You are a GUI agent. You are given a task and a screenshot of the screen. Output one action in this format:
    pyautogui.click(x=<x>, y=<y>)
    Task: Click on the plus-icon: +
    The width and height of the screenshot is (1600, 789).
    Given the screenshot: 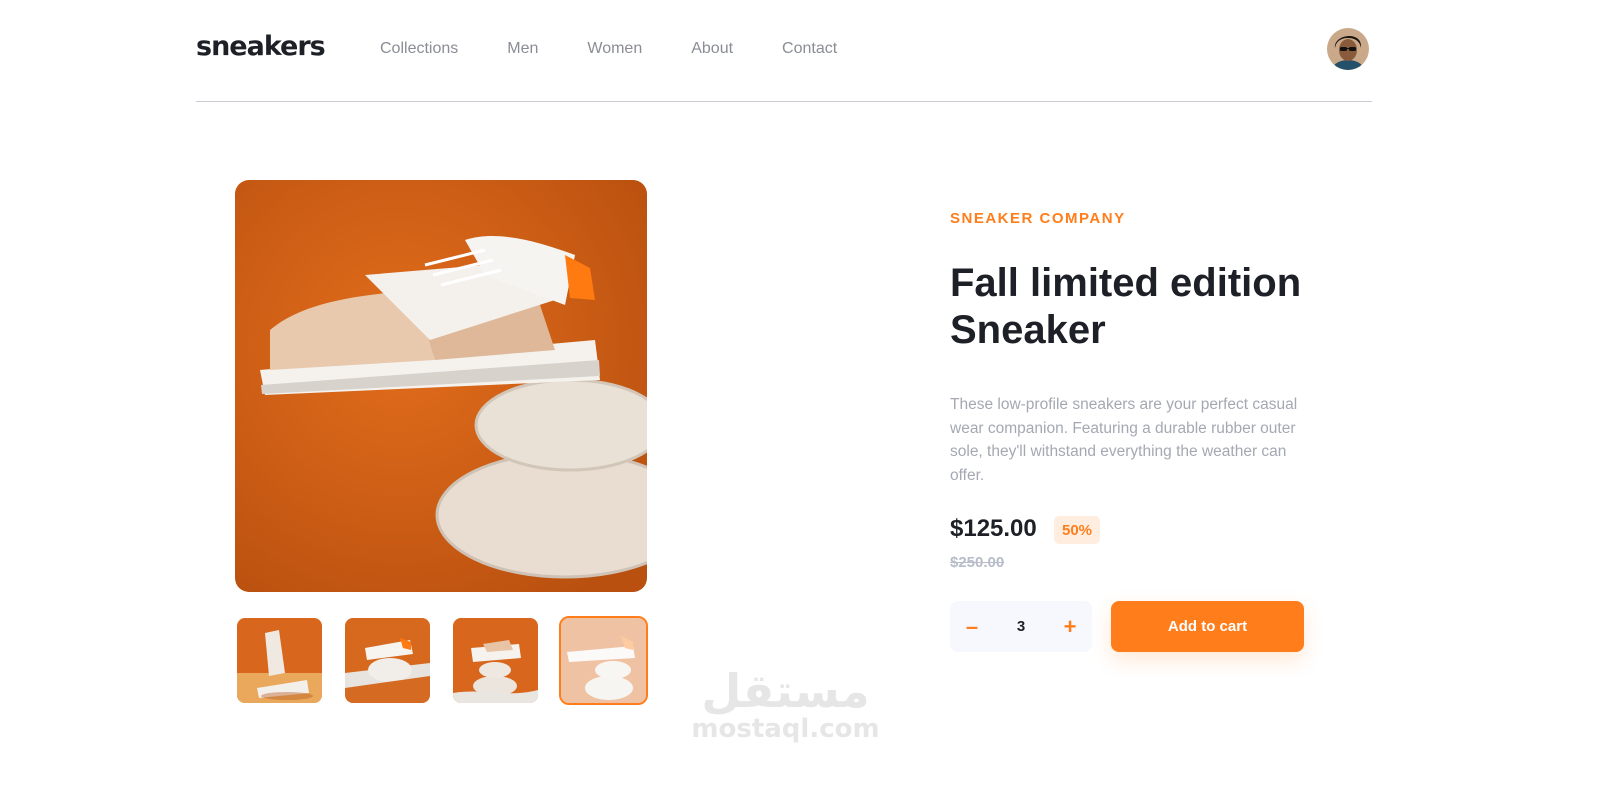 What is the action you would take?
    pyautogui.click(x=1070, y=626)
    